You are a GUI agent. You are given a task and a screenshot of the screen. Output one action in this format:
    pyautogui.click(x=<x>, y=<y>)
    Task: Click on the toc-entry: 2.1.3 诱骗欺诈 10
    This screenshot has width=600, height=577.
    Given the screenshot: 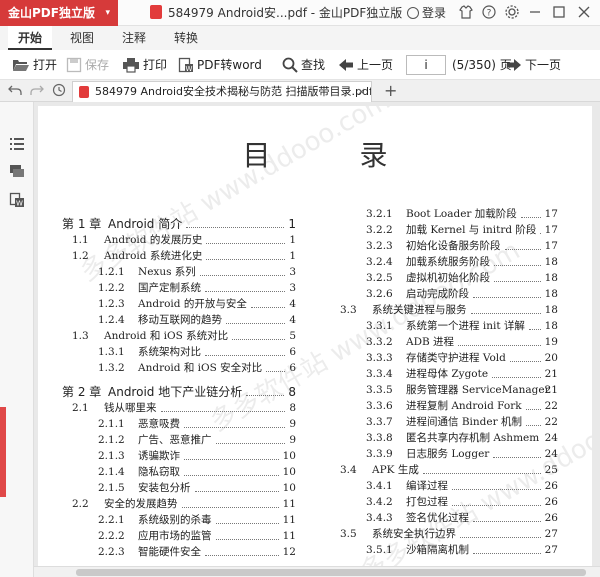 What is the action you would take?
    pyautogui.click(x=179, y=456)
    